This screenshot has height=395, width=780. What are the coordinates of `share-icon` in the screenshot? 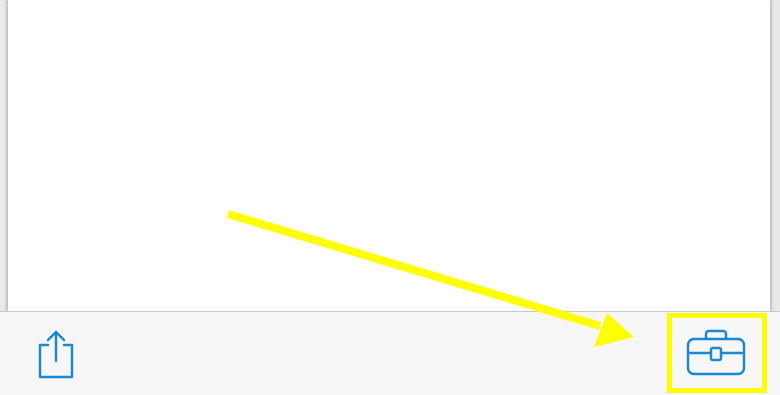 It's located at (56, 354).